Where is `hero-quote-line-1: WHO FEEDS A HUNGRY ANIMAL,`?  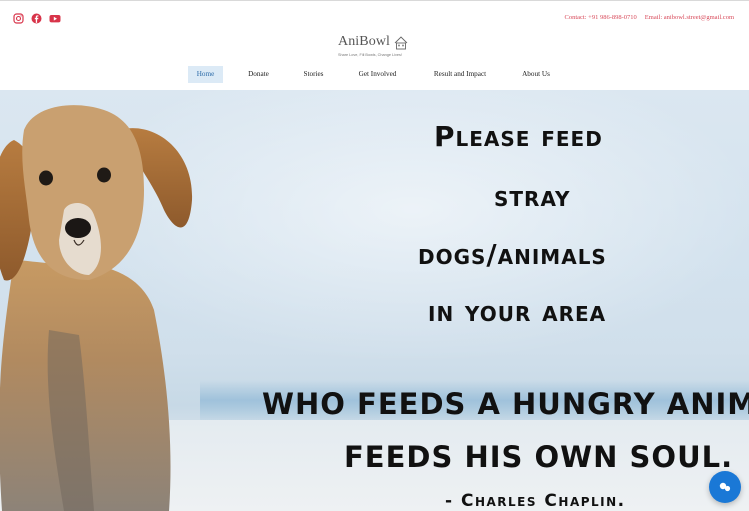
hero-quote-line-1: WHO FEEDS A HUNGRY ANIMAL, is located at coordinates (505, 404).